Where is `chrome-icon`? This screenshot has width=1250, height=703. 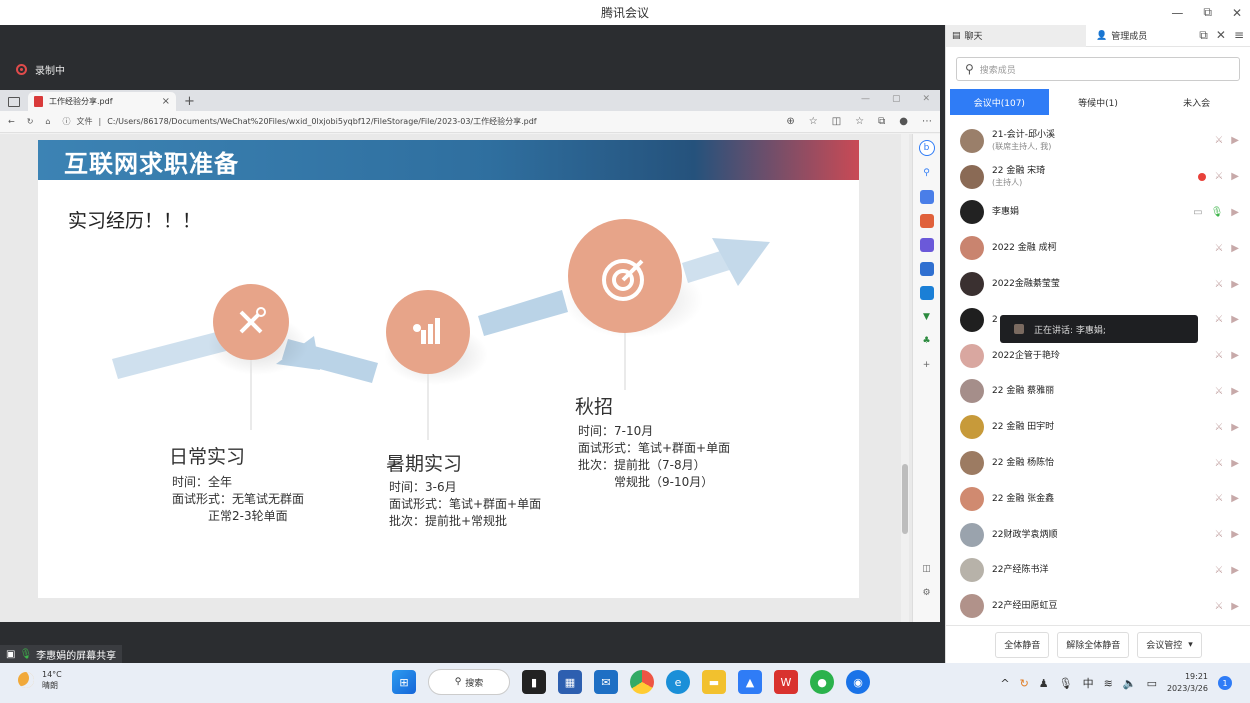 chrome-icon is located at coordinates (642, 682).